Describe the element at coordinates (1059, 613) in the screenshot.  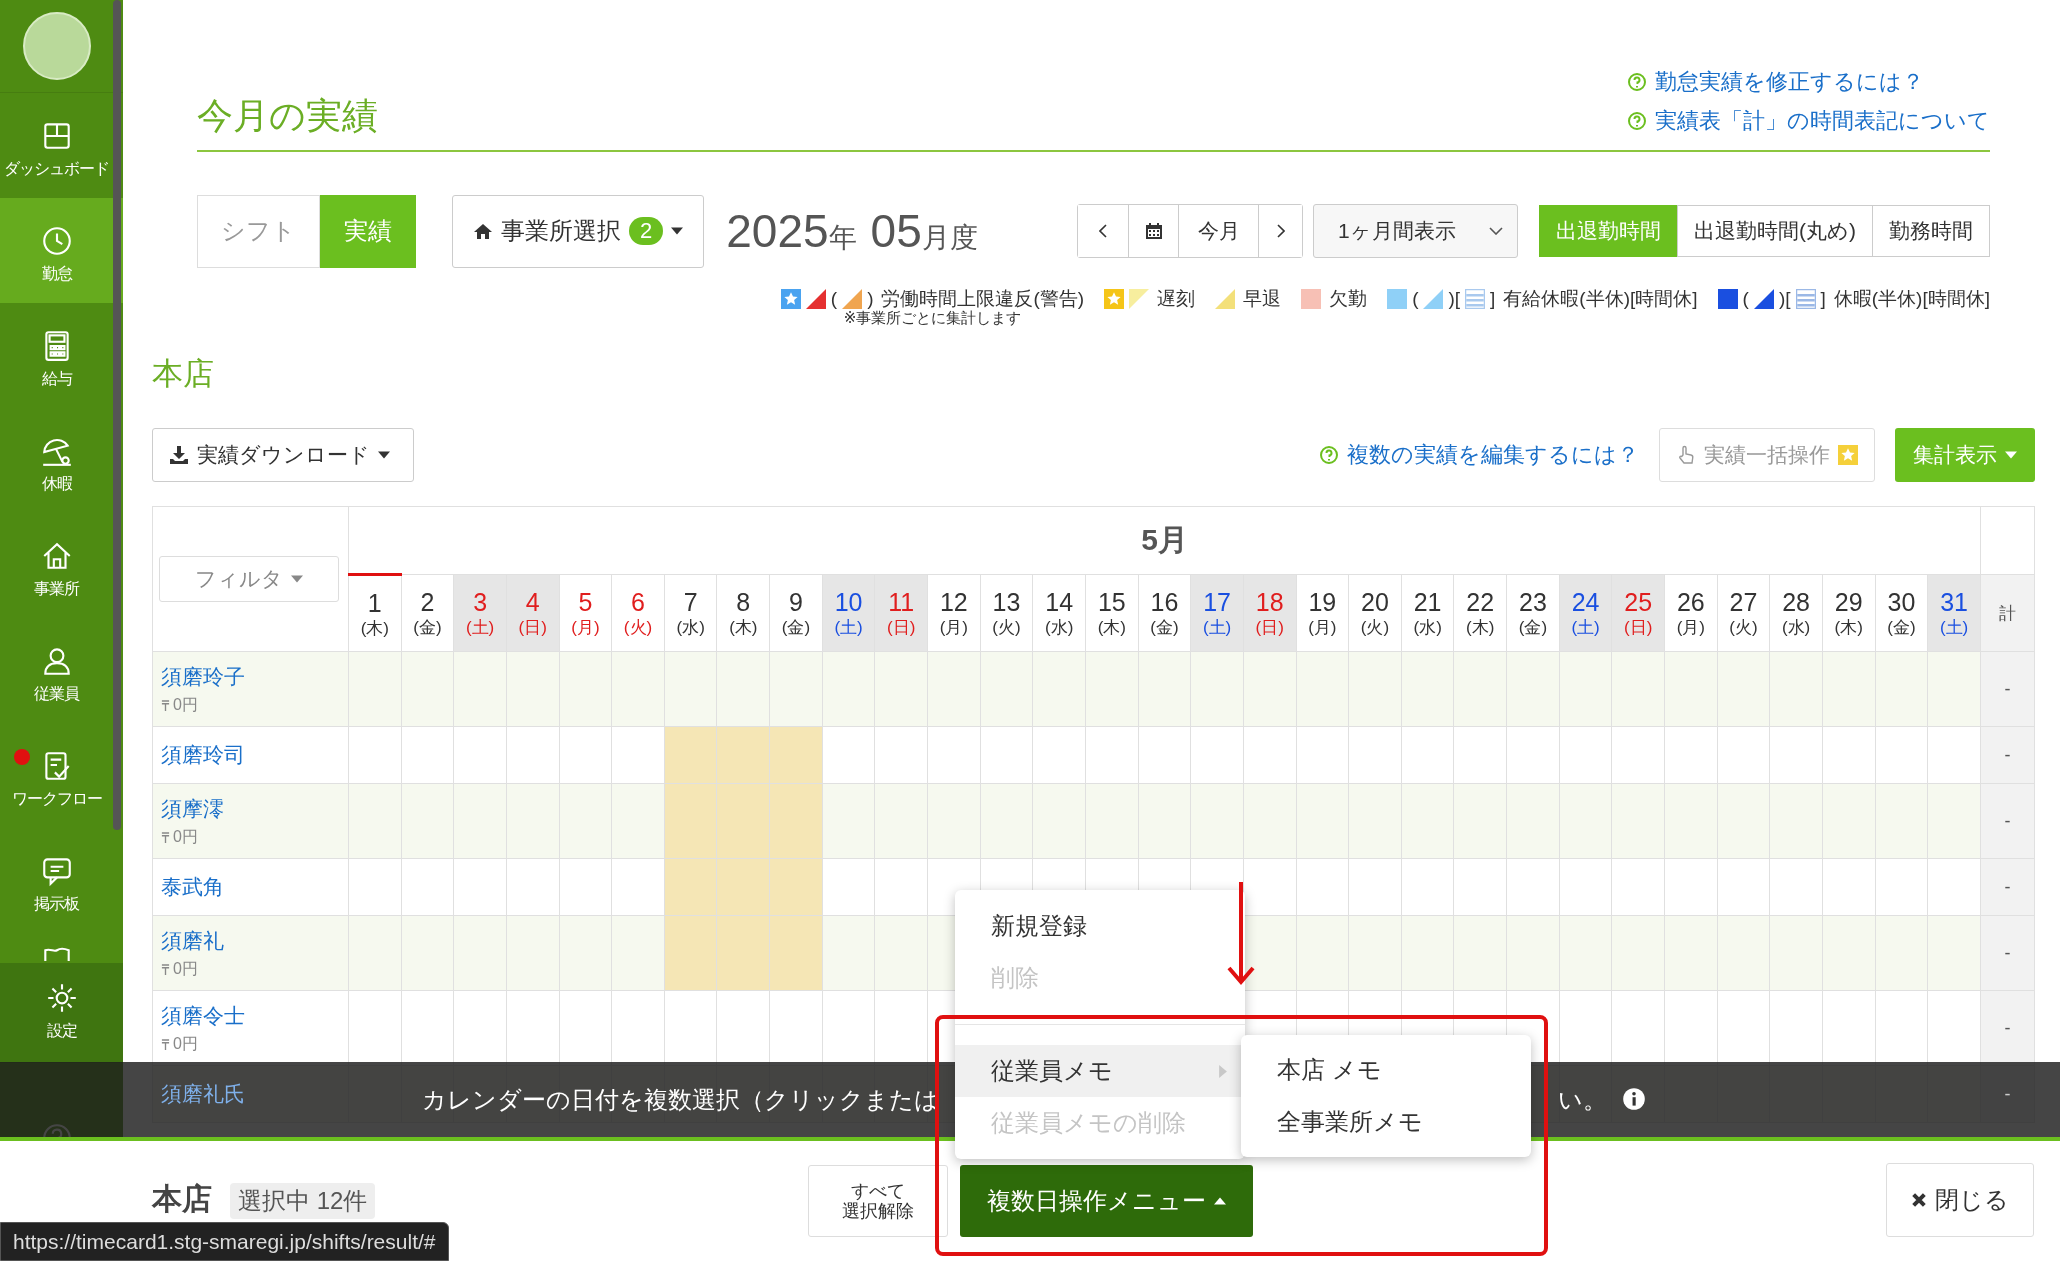
I see `day-header: 14 (水)` at that location.